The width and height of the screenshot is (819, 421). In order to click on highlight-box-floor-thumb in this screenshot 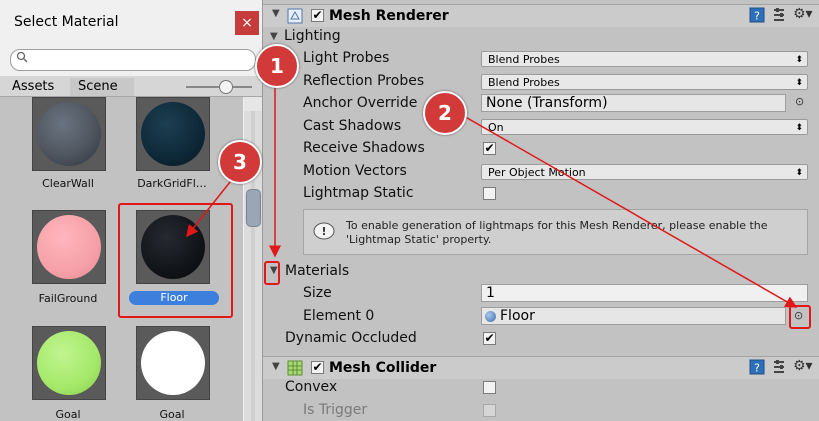, I will do `click(175, 260)`.